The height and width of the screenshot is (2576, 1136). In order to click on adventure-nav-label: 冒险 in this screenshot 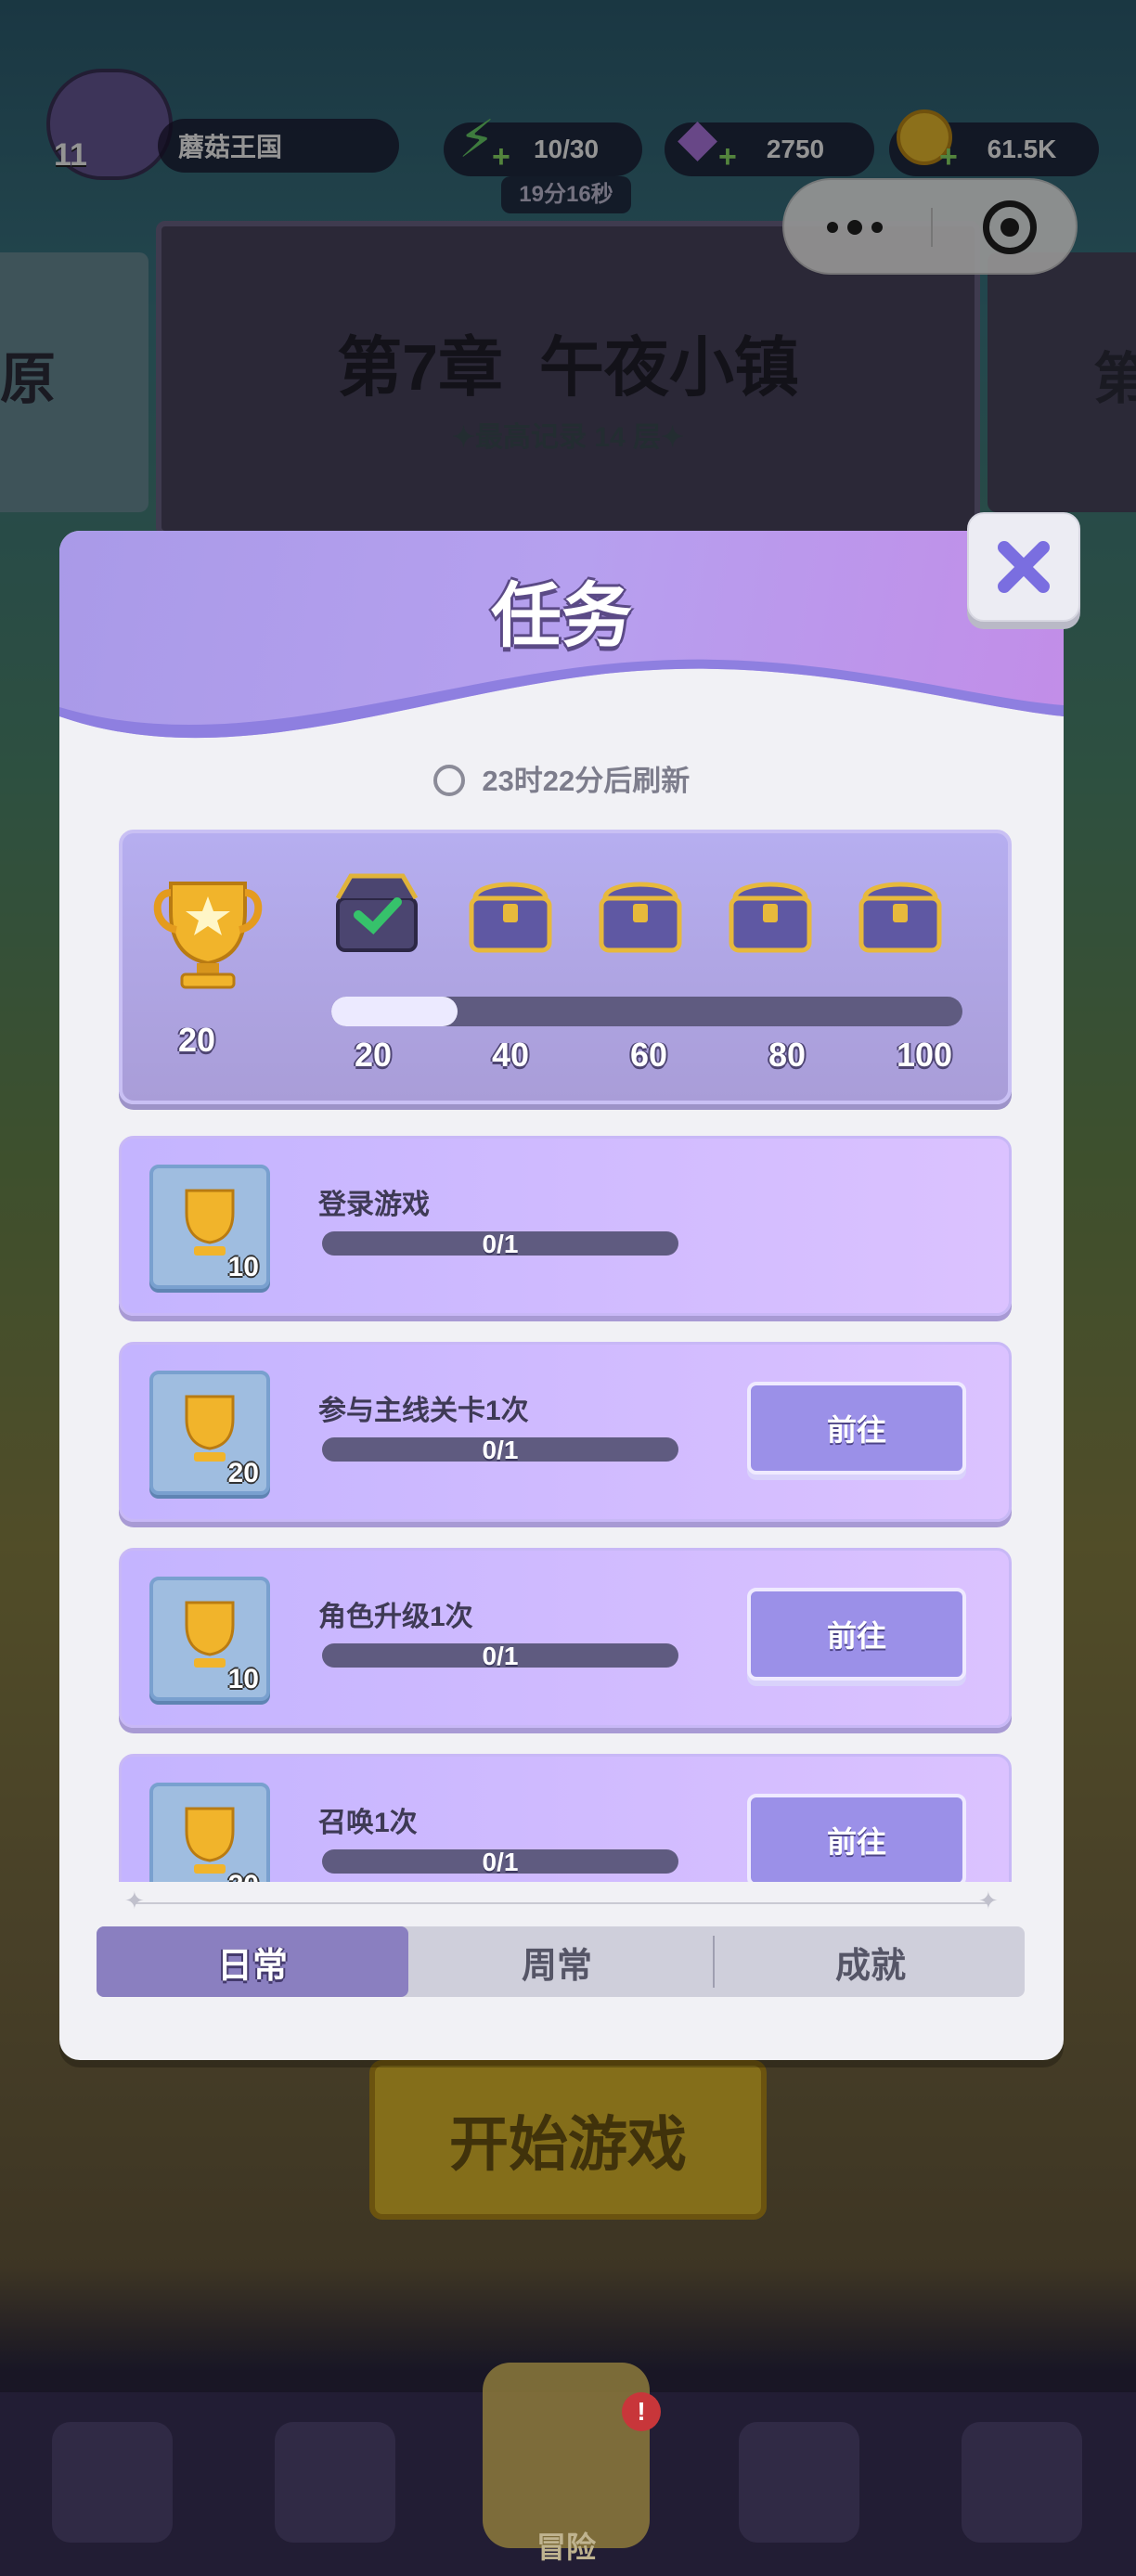, I will do `click(566, 2547)`.